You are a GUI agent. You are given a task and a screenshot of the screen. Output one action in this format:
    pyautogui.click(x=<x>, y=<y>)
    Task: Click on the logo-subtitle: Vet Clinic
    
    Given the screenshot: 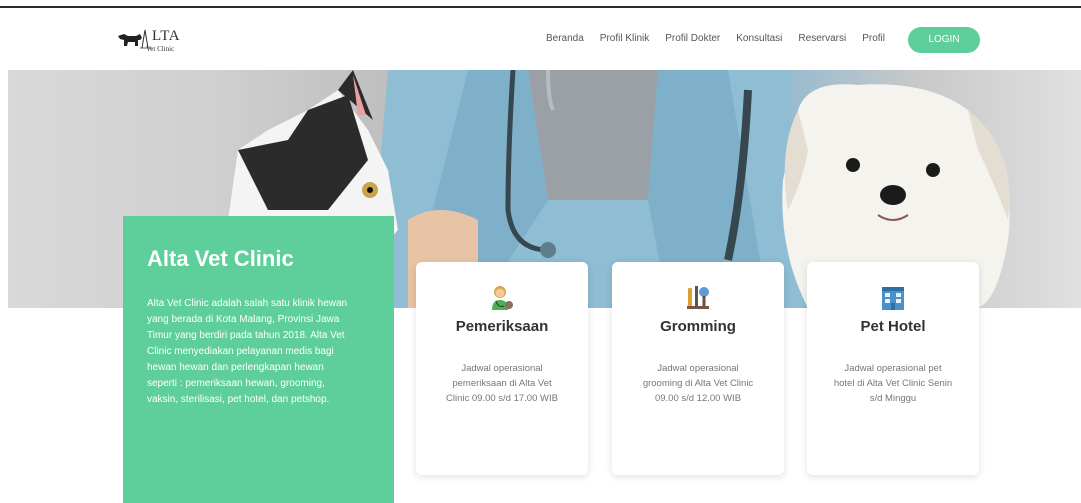 What is the action you would take?
    pyautogui.click(x=160, y=49)
    